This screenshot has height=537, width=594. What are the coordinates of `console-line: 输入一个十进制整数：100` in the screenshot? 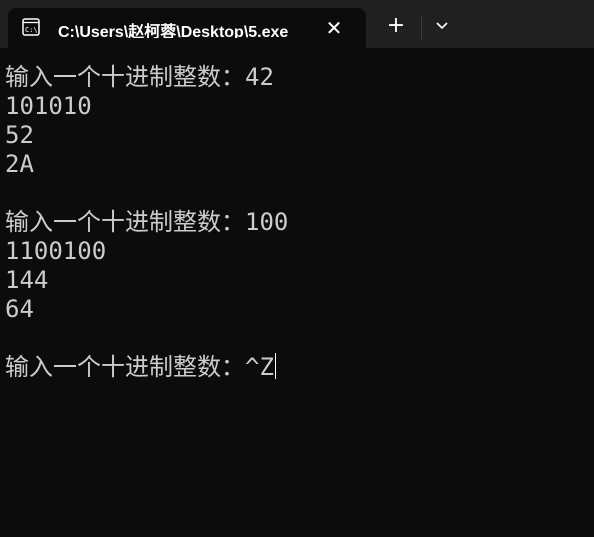 It's located at (147, 222).